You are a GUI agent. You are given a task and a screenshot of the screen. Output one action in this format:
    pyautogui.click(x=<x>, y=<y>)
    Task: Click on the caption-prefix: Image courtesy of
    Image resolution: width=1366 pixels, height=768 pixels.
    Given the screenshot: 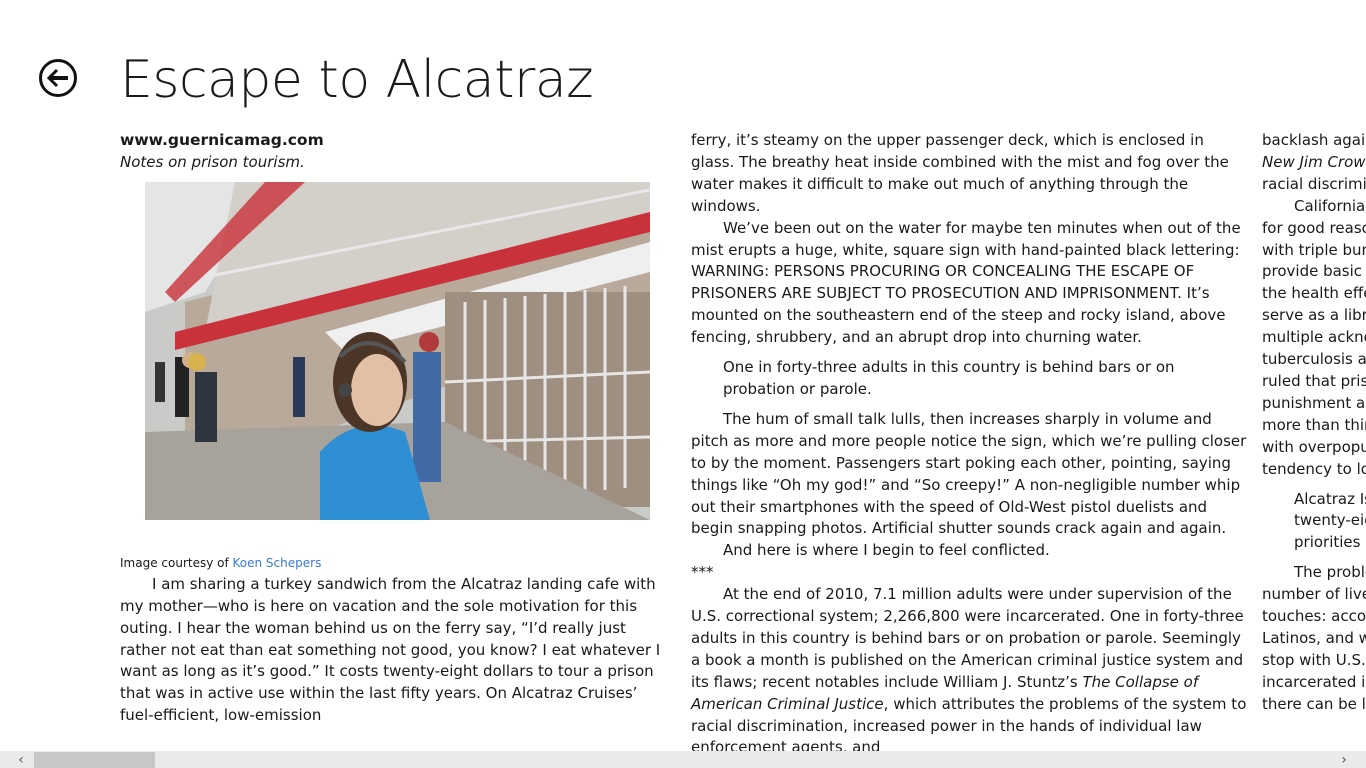 What is the action you would take?
    pyautogui.click(x=176, y=562)
    